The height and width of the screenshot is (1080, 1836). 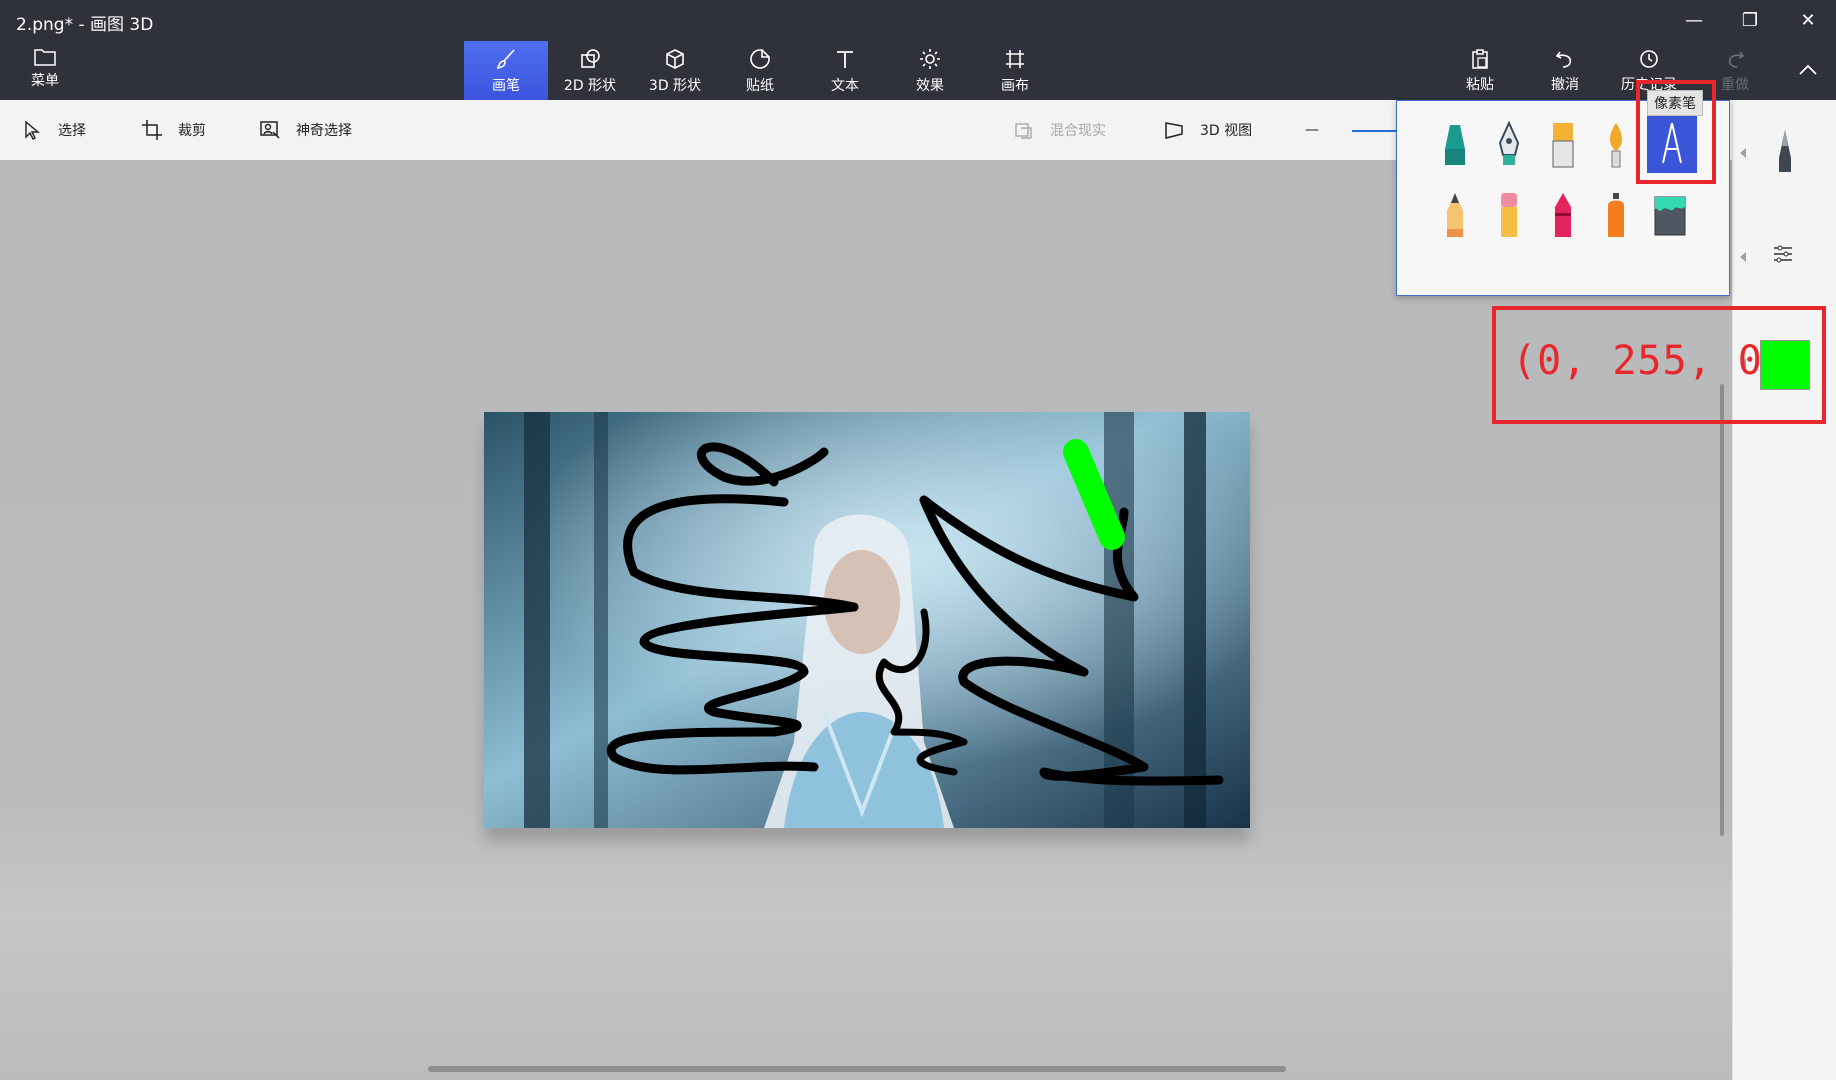 I want to click on brush-pencil, so click(x=1455, y=215).